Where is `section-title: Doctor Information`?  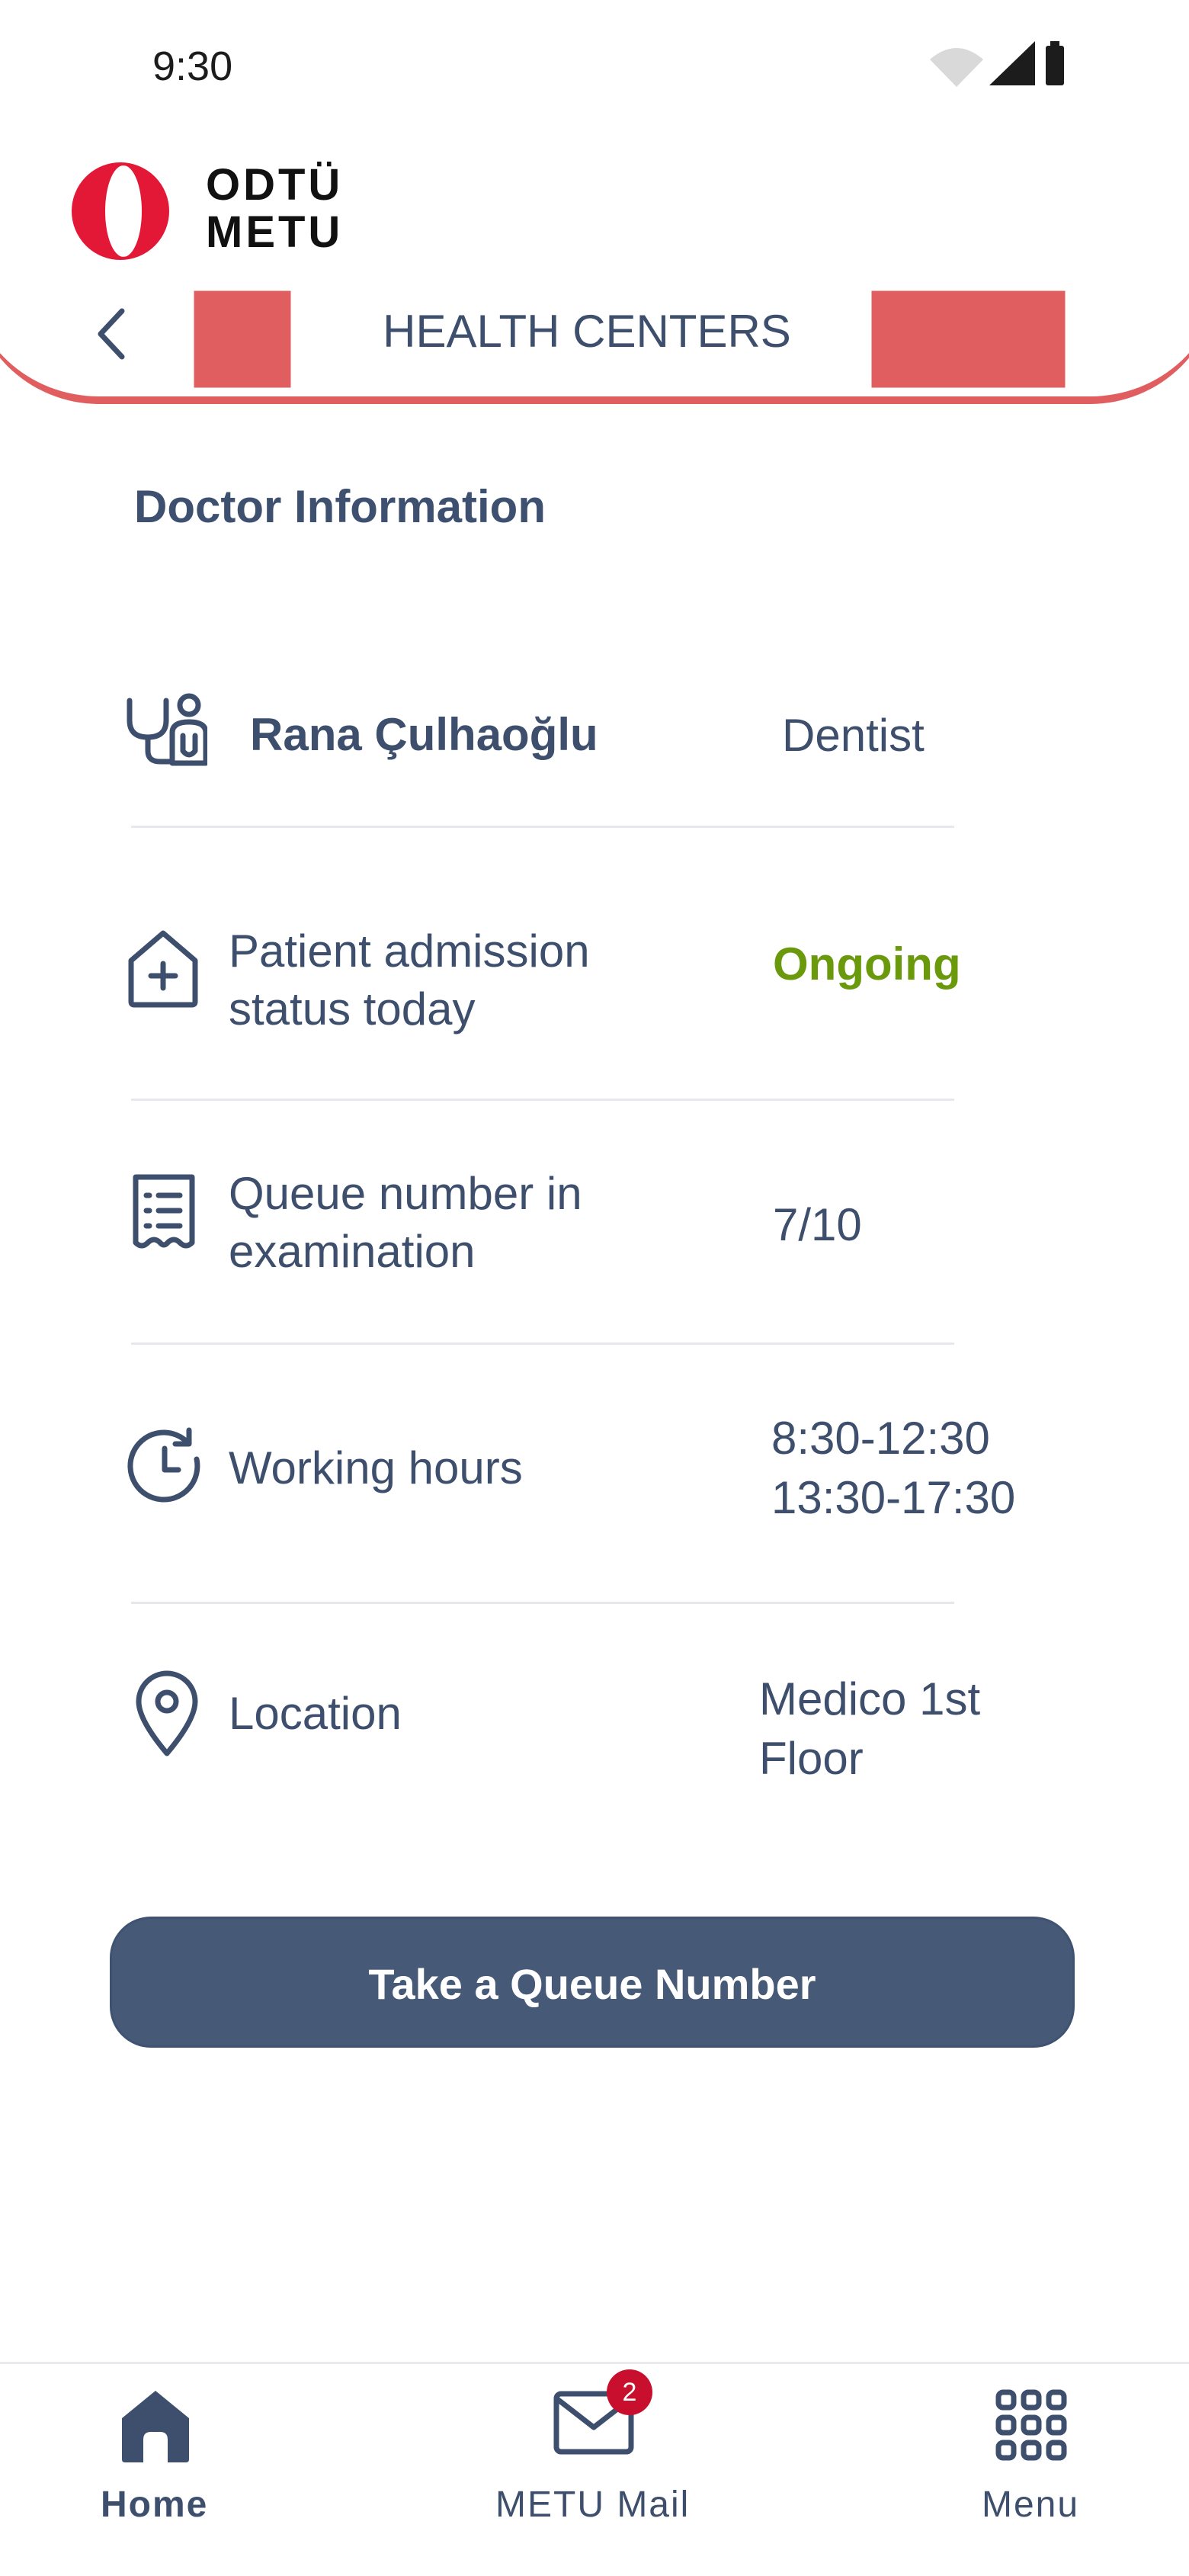 section-title: Doctor Information is located at coordinates (340, 506).